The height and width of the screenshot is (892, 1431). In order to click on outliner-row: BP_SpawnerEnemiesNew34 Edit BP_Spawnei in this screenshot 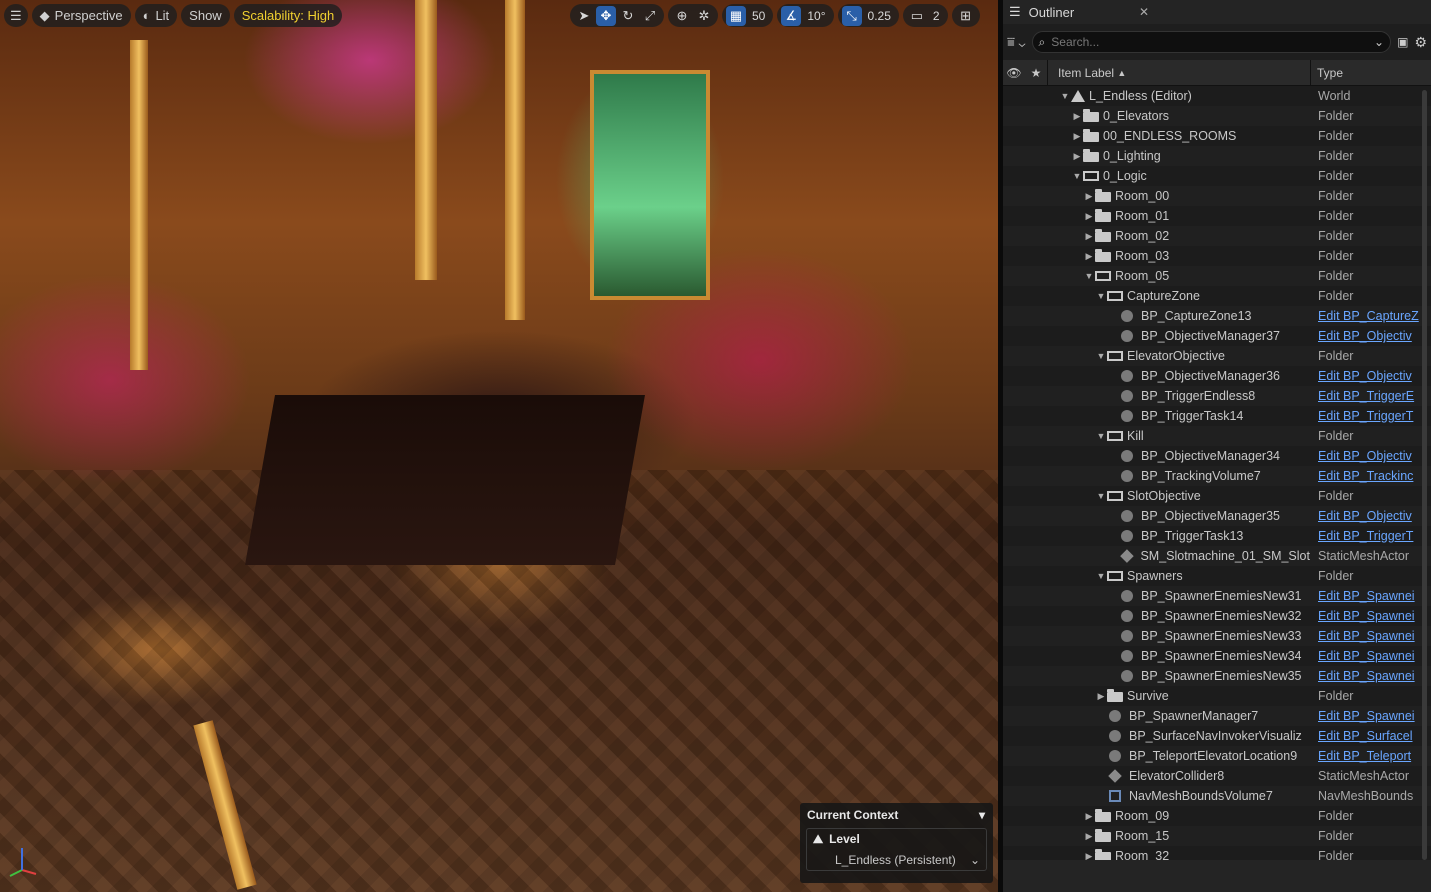, I will do `click(1217, 656)`.